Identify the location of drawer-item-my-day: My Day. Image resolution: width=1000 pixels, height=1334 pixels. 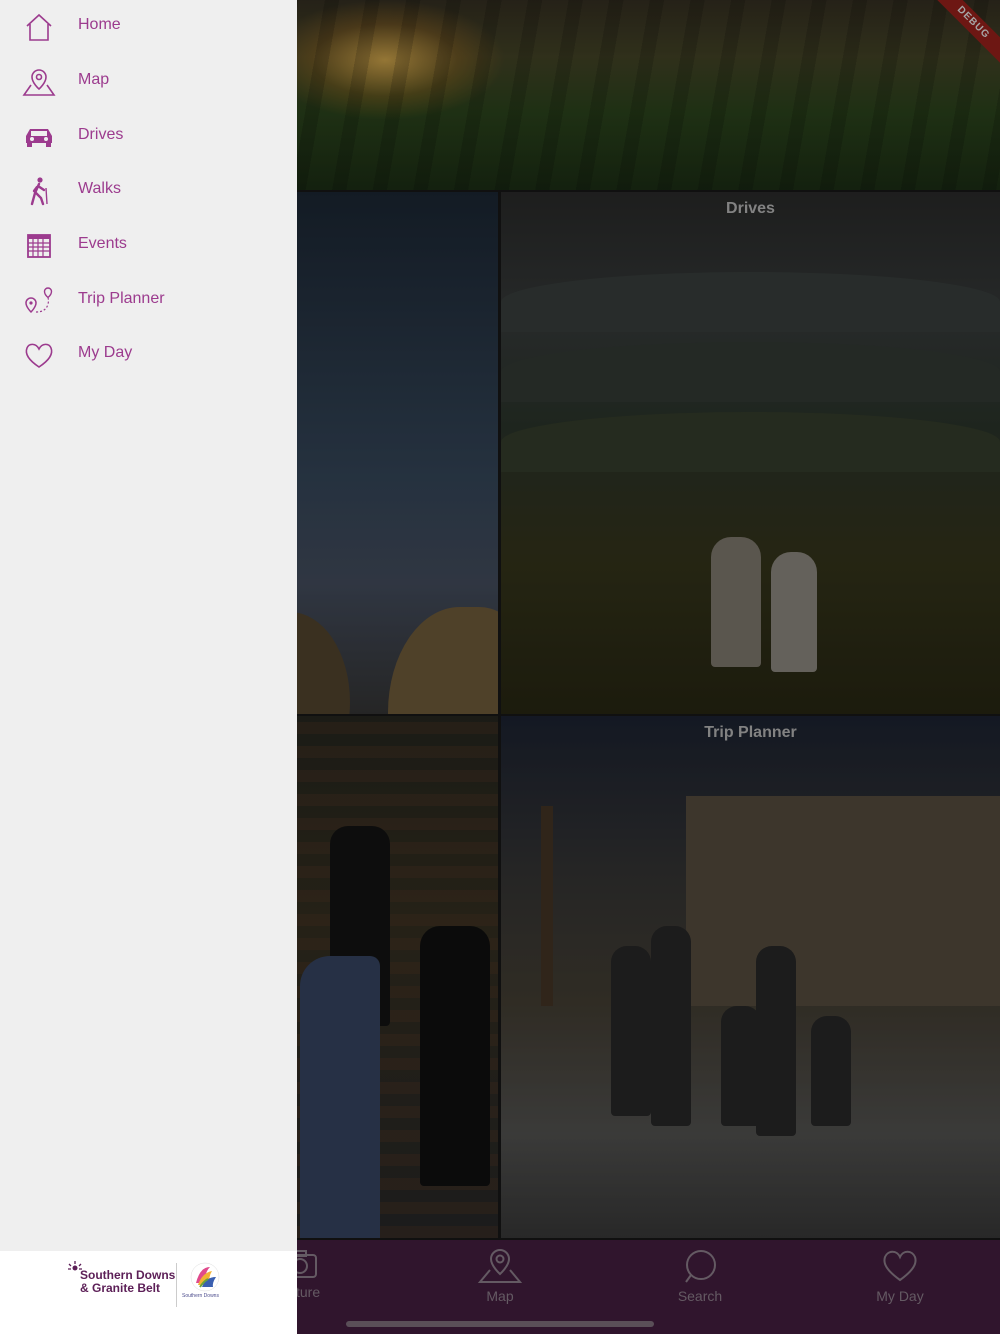
(148, 355).